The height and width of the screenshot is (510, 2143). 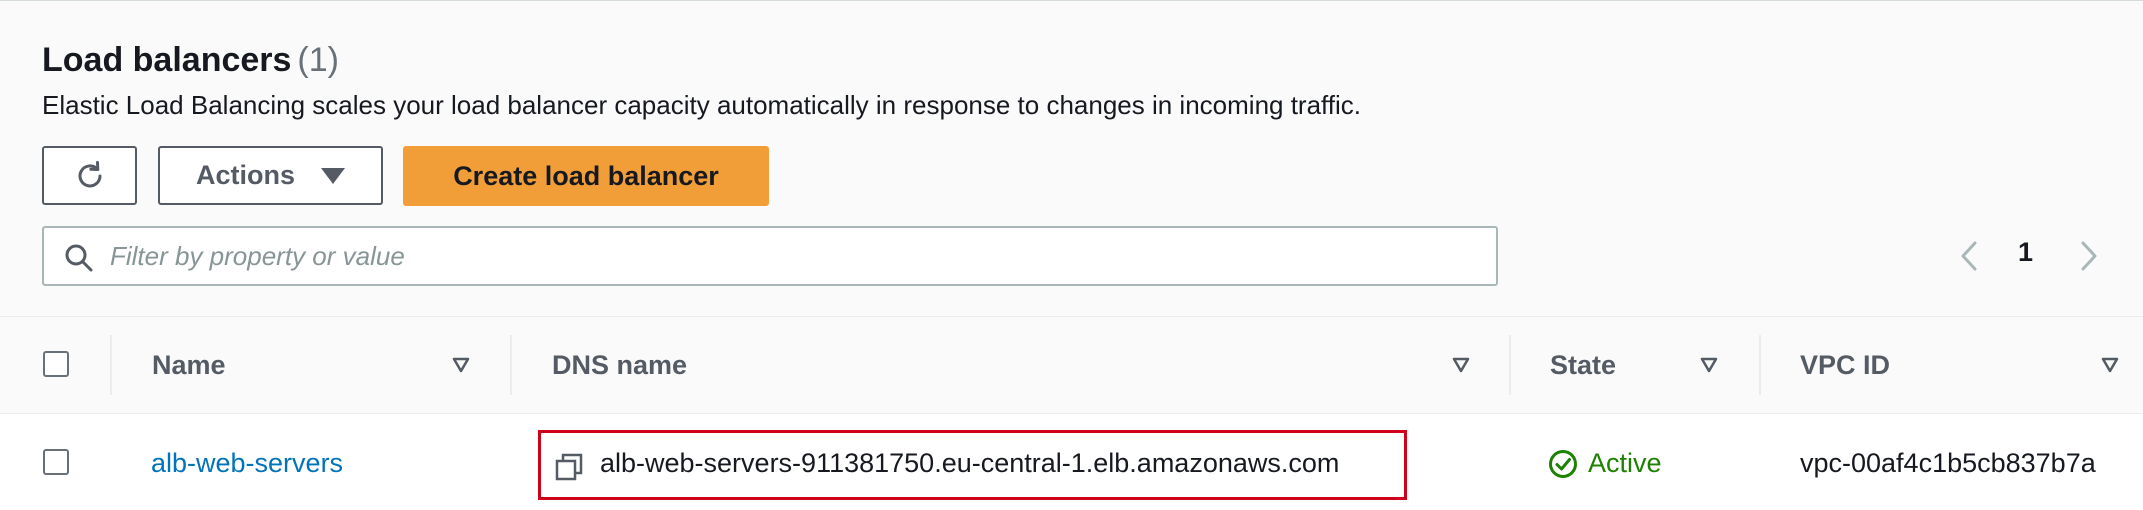 What do you see at coordinates (318, 60) in the screenshot?
I see `title-count: (1)` at bounding box center [318, 60].